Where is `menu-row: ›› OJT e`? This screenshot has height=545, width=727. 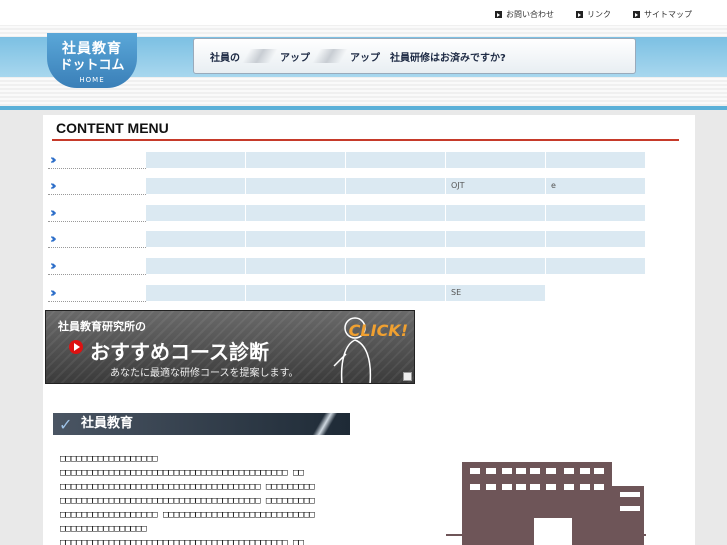
menu-row: ›› OJT e is located at coordinates (347, 186).